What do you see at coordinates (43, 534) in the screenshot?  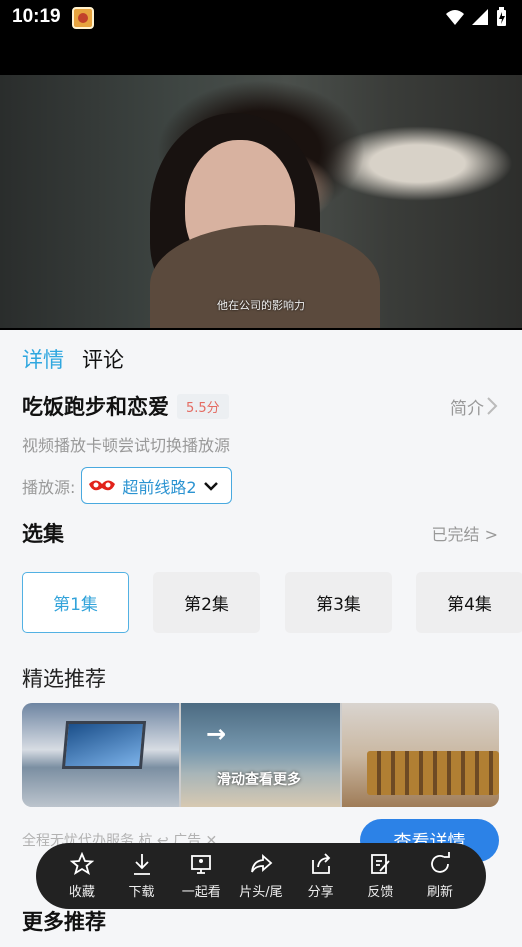 I see `episodes-title: 选集` at bounding box center [43, 534].